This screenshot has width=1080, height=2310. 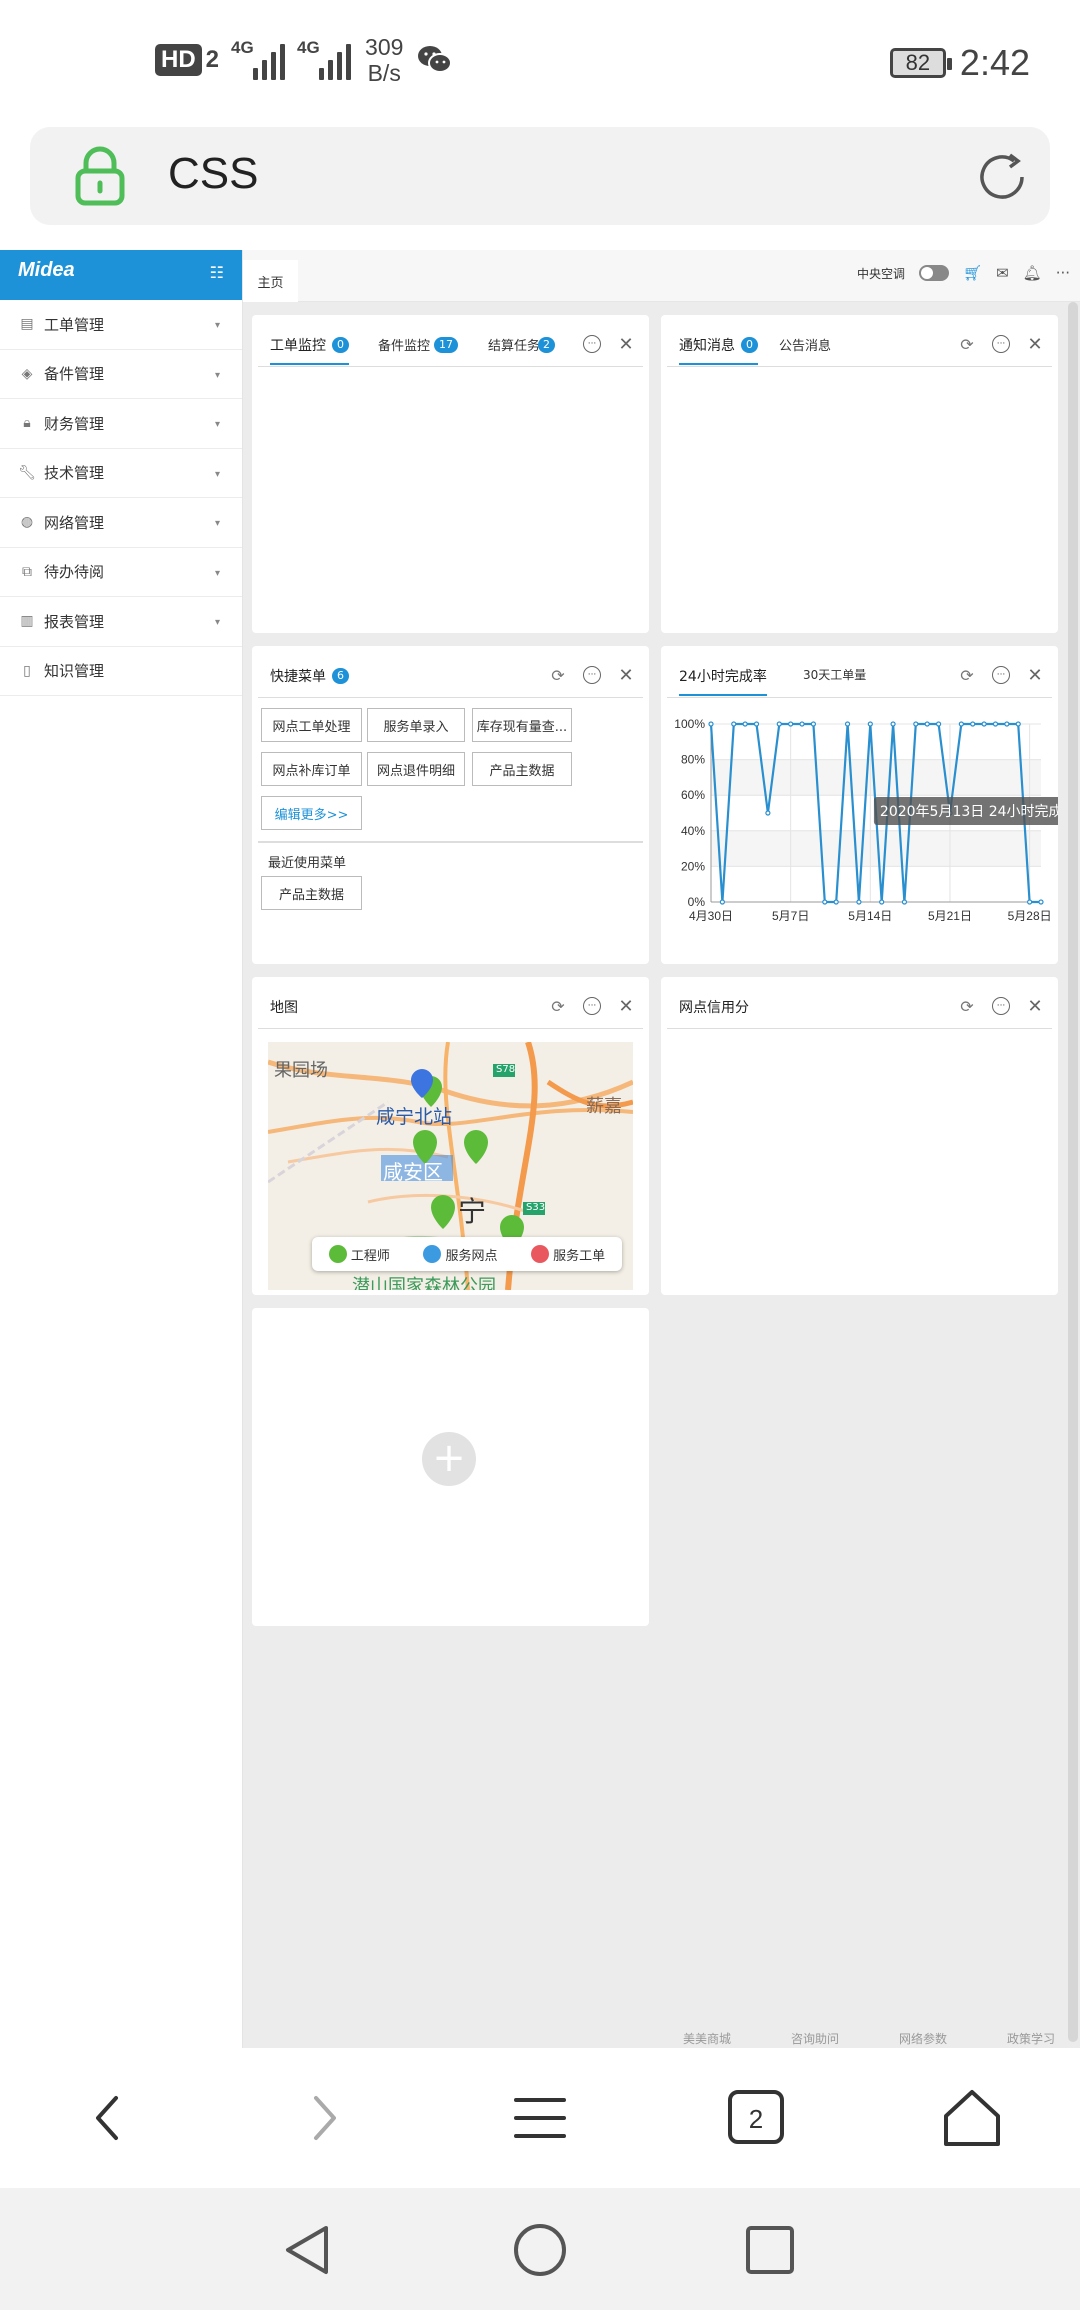 I want to click on cart-icon: 🛒︎, so click(x=972, y=273).